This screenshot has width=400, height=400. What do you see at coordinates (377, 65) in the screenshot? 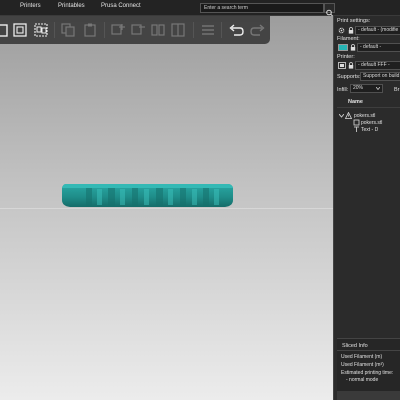
I see `printer-dropdown: - default FFF -` at bounding box center [377, 65].